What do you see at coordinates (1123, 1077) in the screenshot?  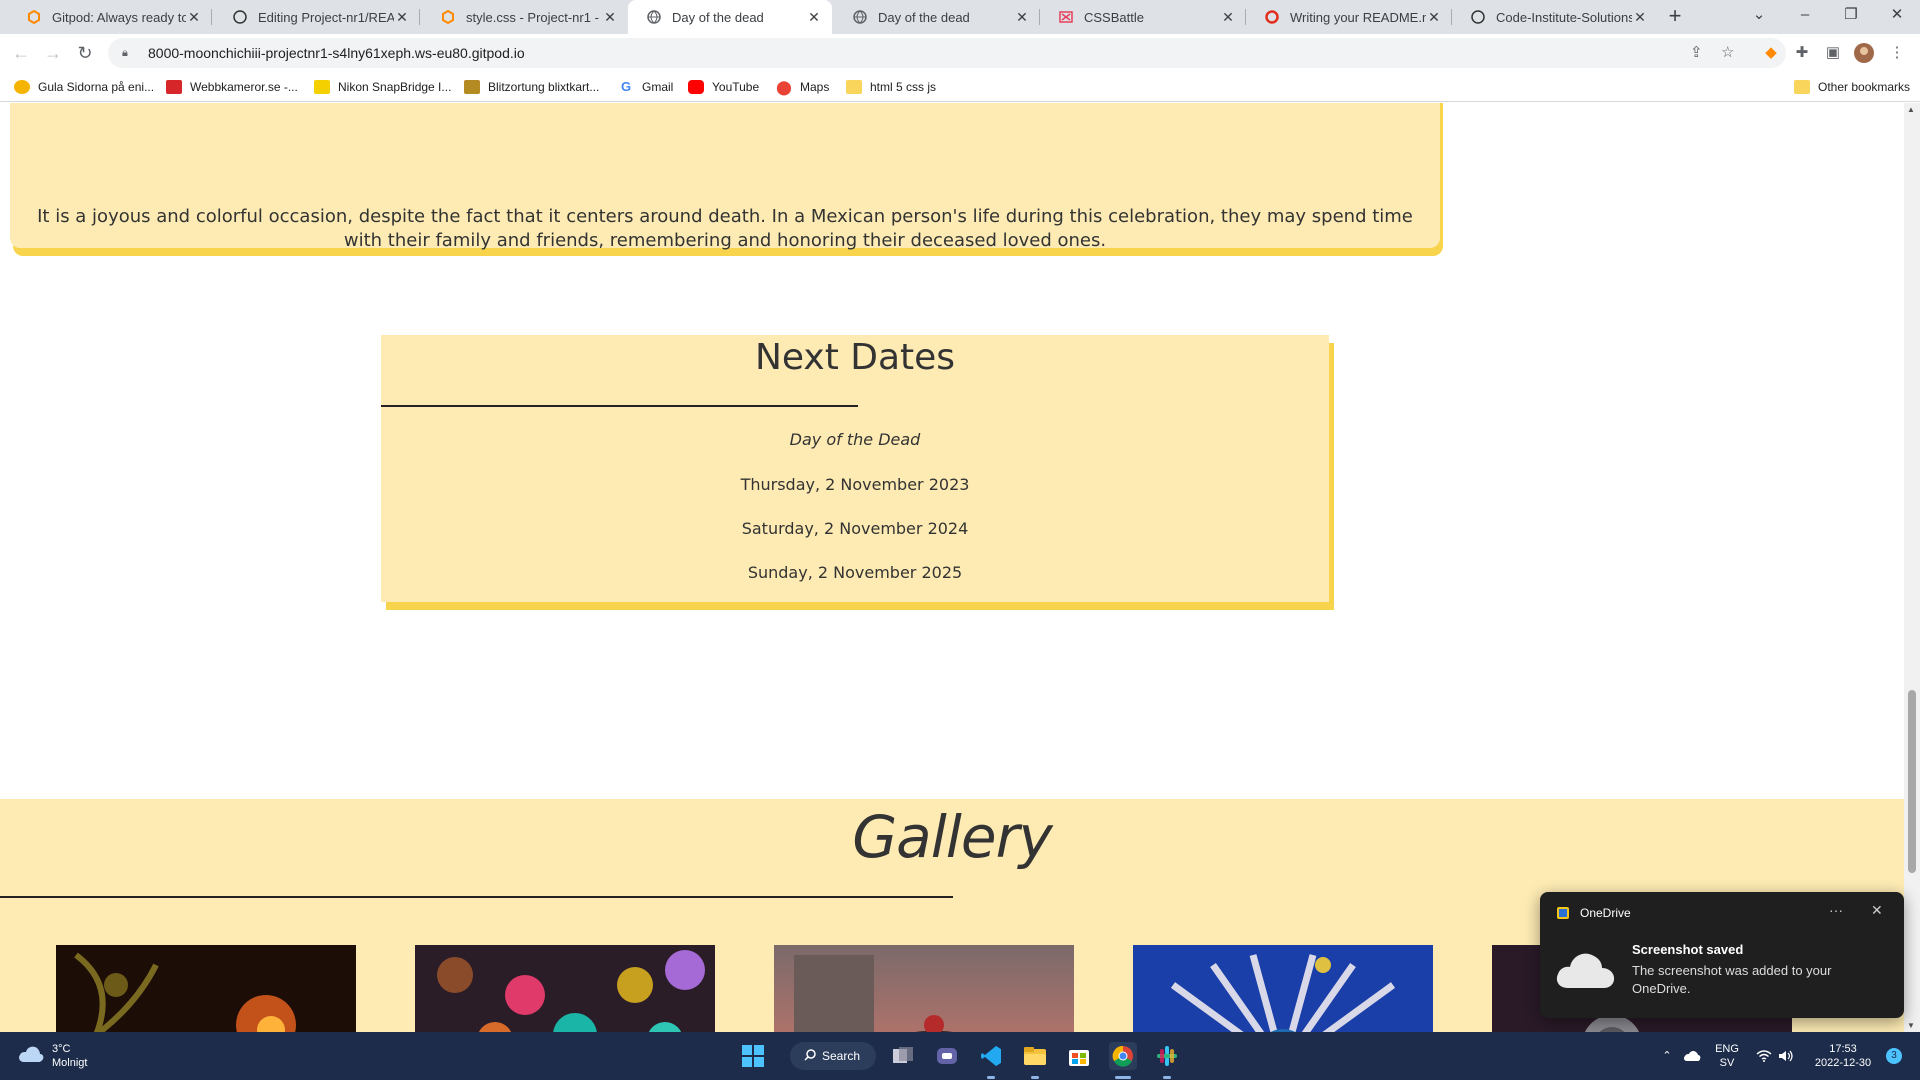 I see `active-indicator` at bounding box center [1123, 1077].